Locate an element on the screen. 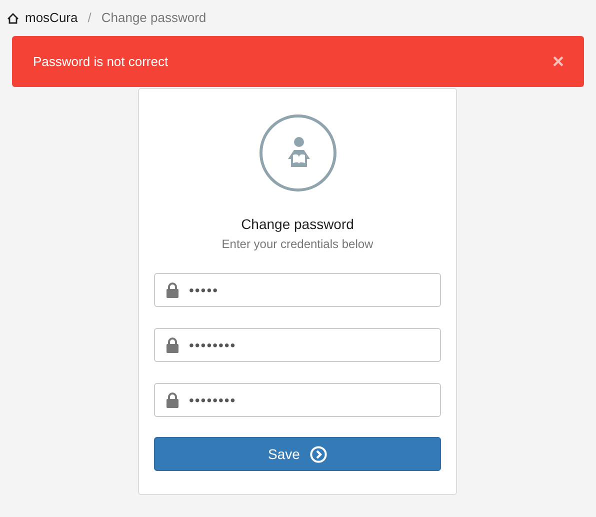 The image size is (596, 517). home-link: mosCura is located at coordinates (51, 18).